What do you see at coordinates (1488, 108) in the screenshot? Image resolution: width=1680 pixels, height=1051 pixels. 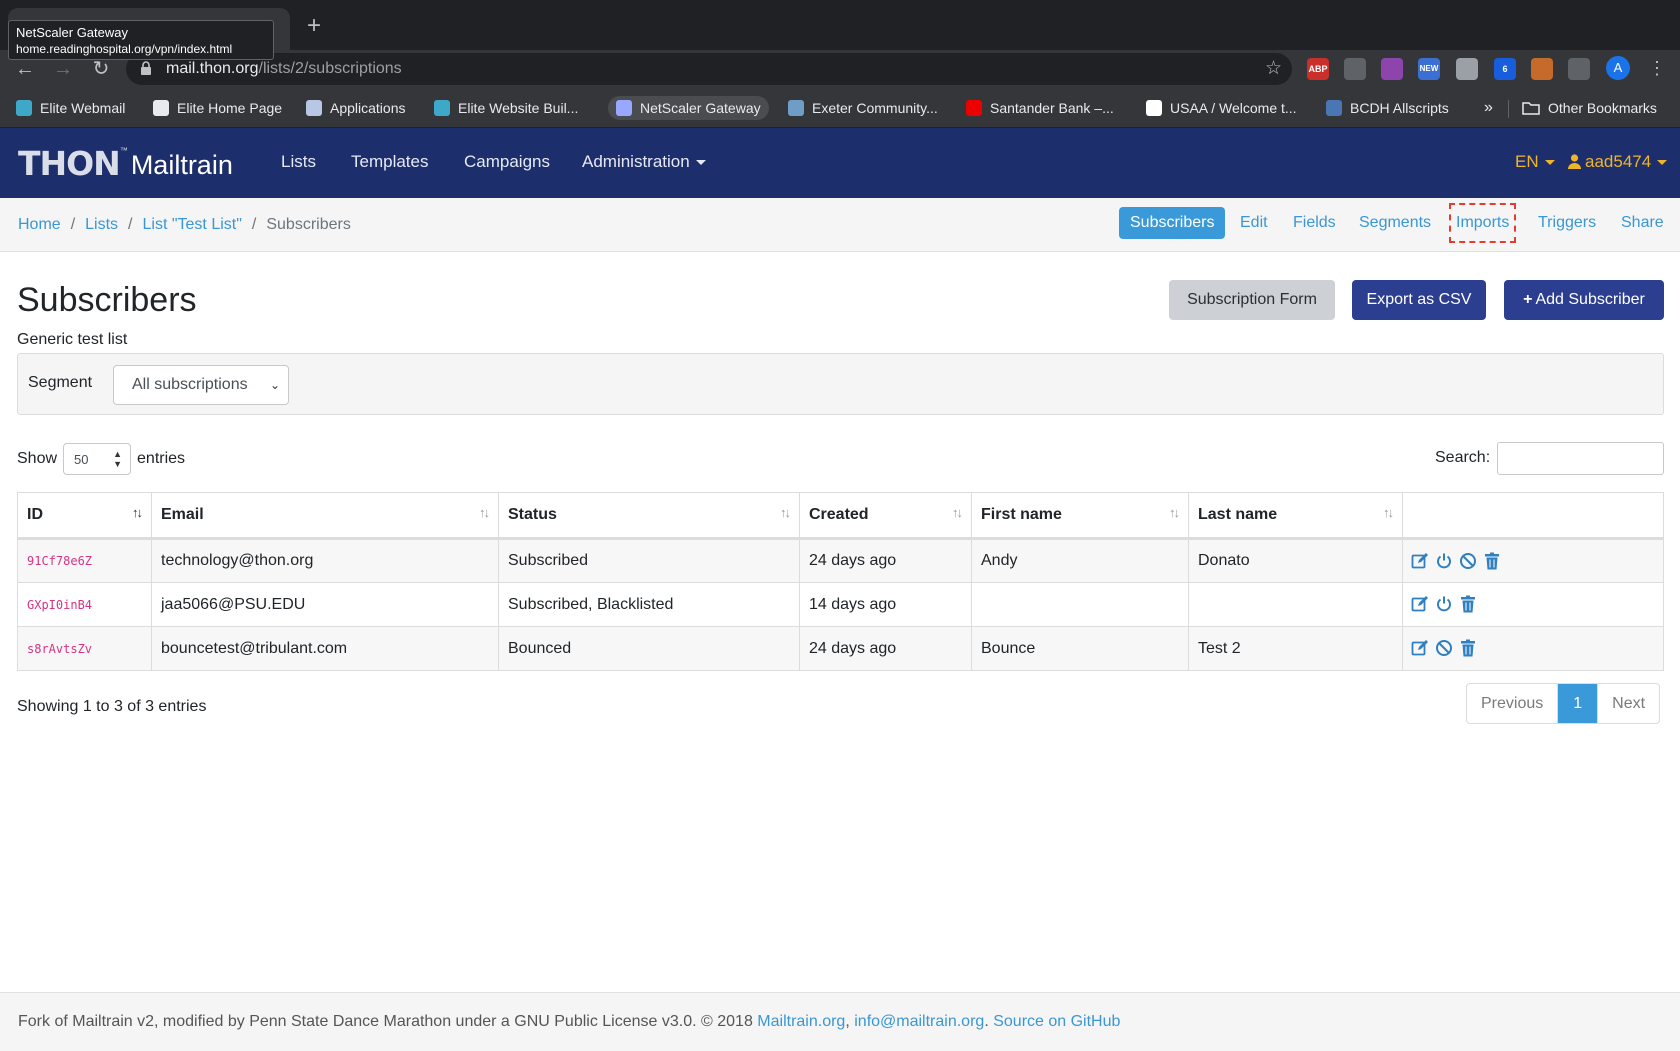 I see `bookmarks-overflow: »` at bounding box center [1488, 108].